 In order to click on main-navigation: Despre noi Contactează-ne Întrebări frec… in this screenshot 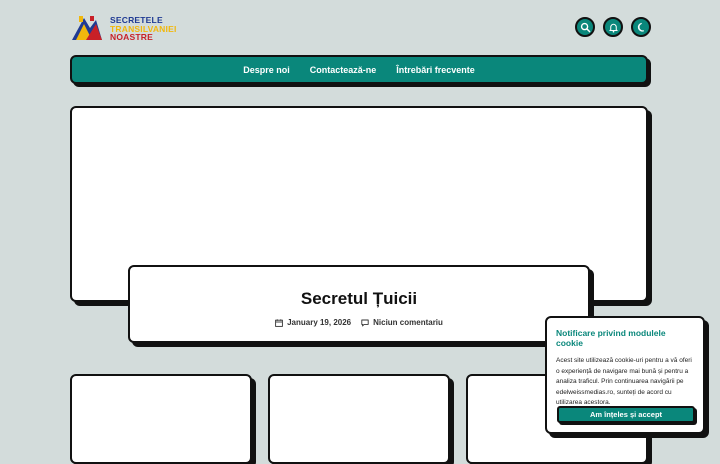, I will do `click(359, 69)`.